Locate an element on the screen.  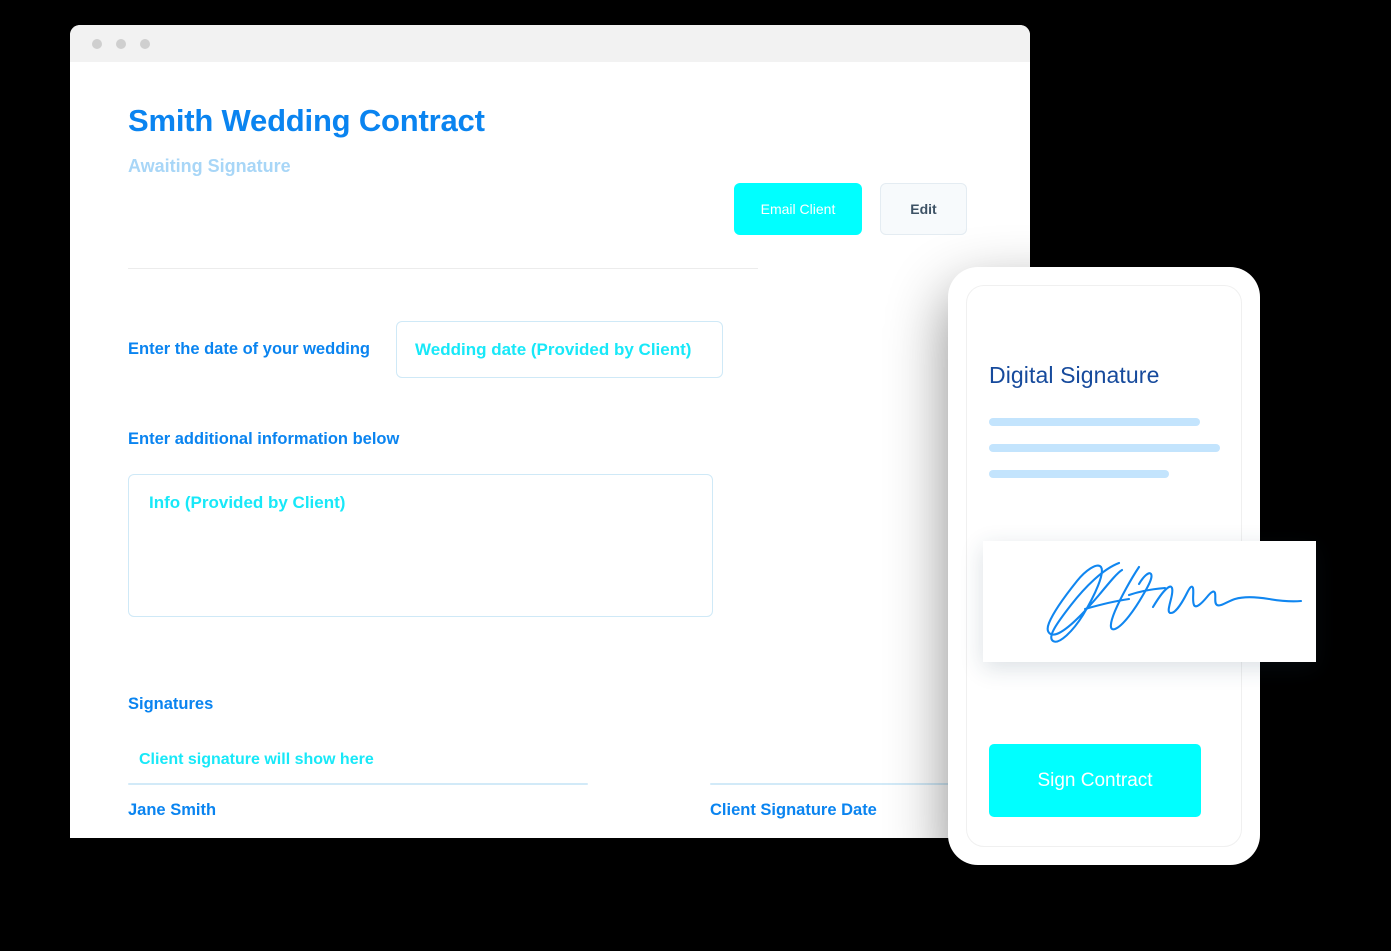
header-divider is located at coordinates (443, 268).